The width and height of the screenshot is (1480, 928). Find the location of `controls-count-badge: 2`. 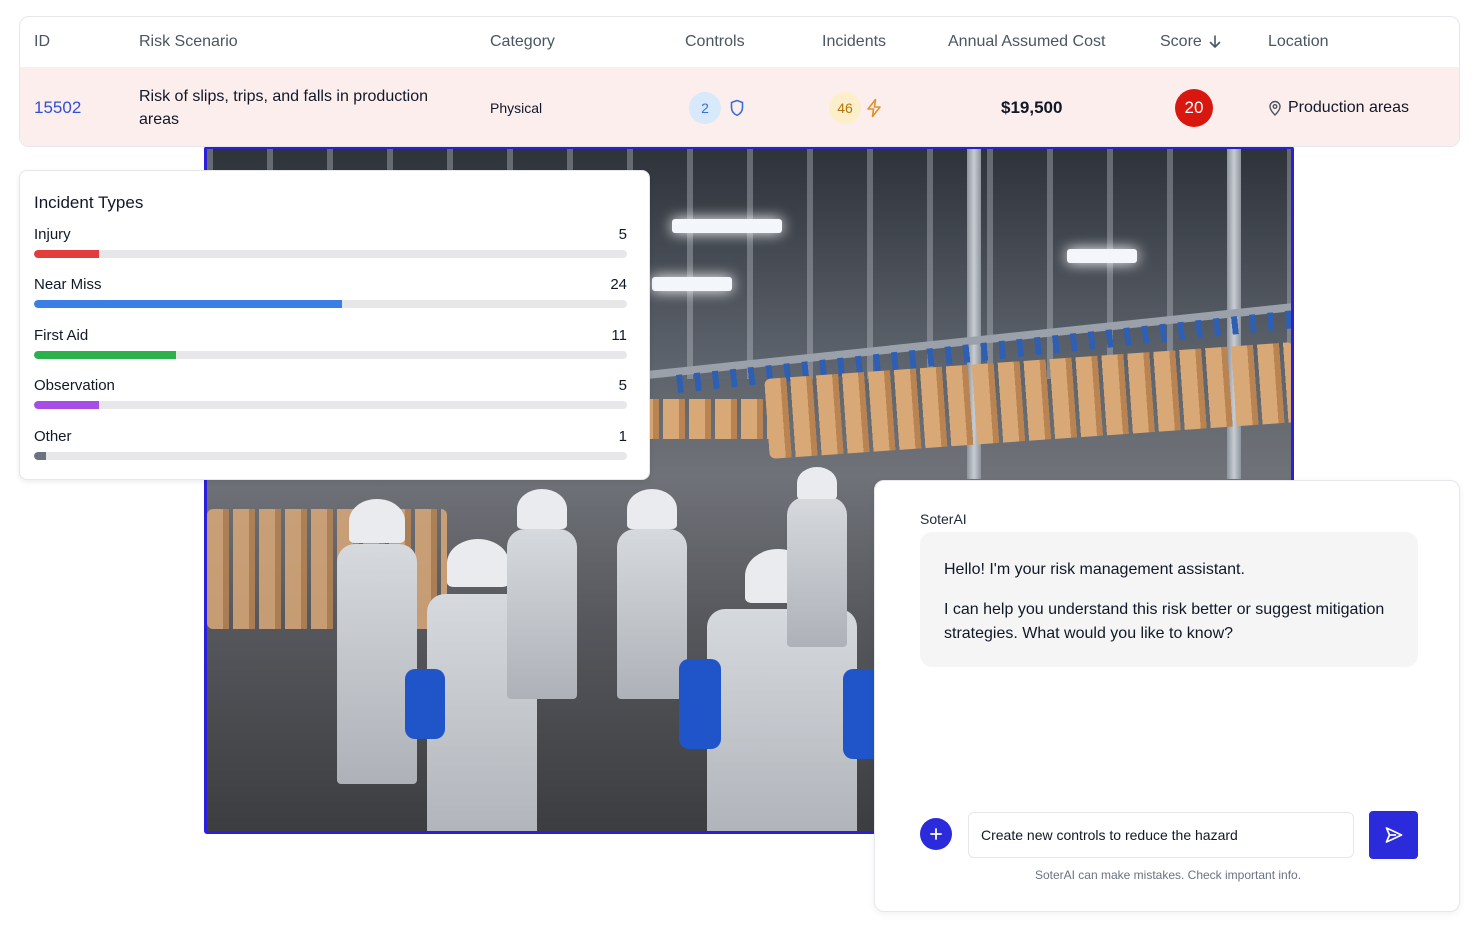

controls-count-badge: 2 is located at coordinates (705, 107).